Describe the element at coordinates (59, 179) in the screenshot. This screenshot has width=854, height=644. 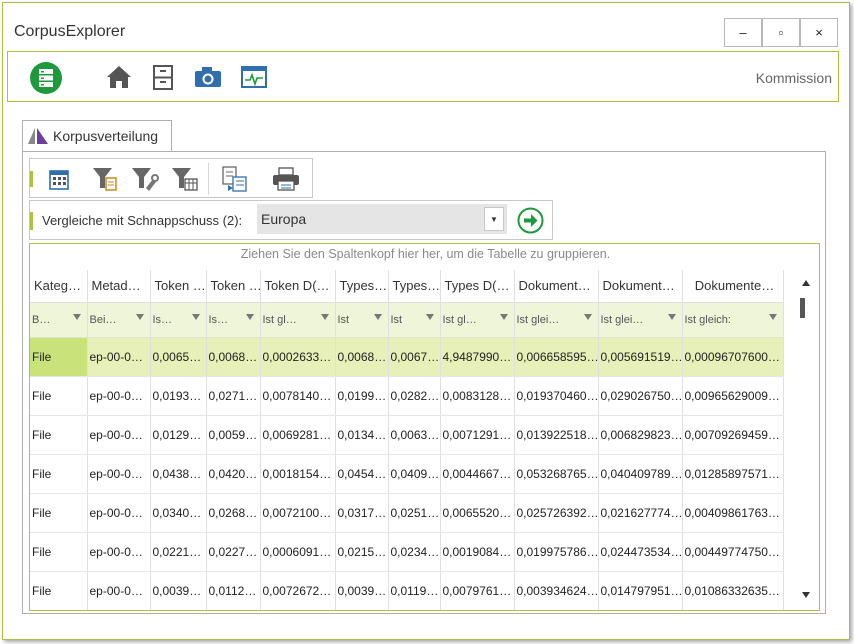
I see `calendar-grid-icon` at that location.